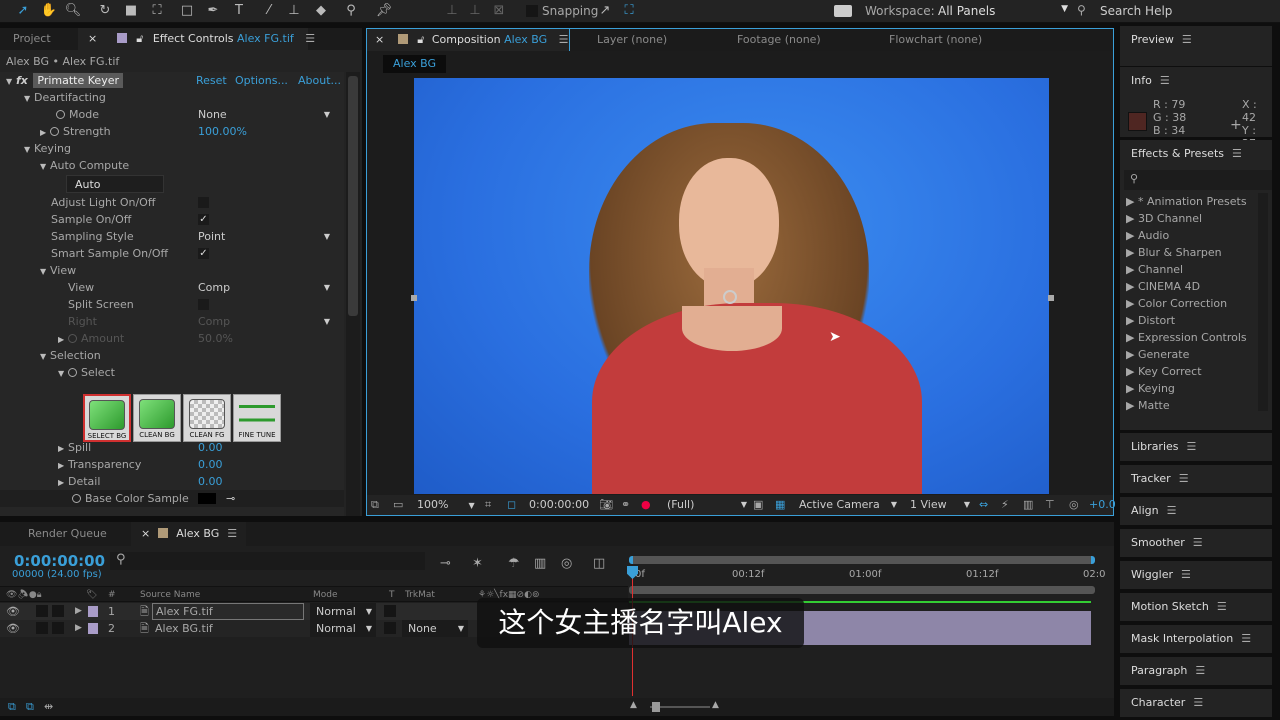 The width and height of the screenshot is (1280, 720). I want to click on eraser-tool-icon: ◆, so click(321, 11).